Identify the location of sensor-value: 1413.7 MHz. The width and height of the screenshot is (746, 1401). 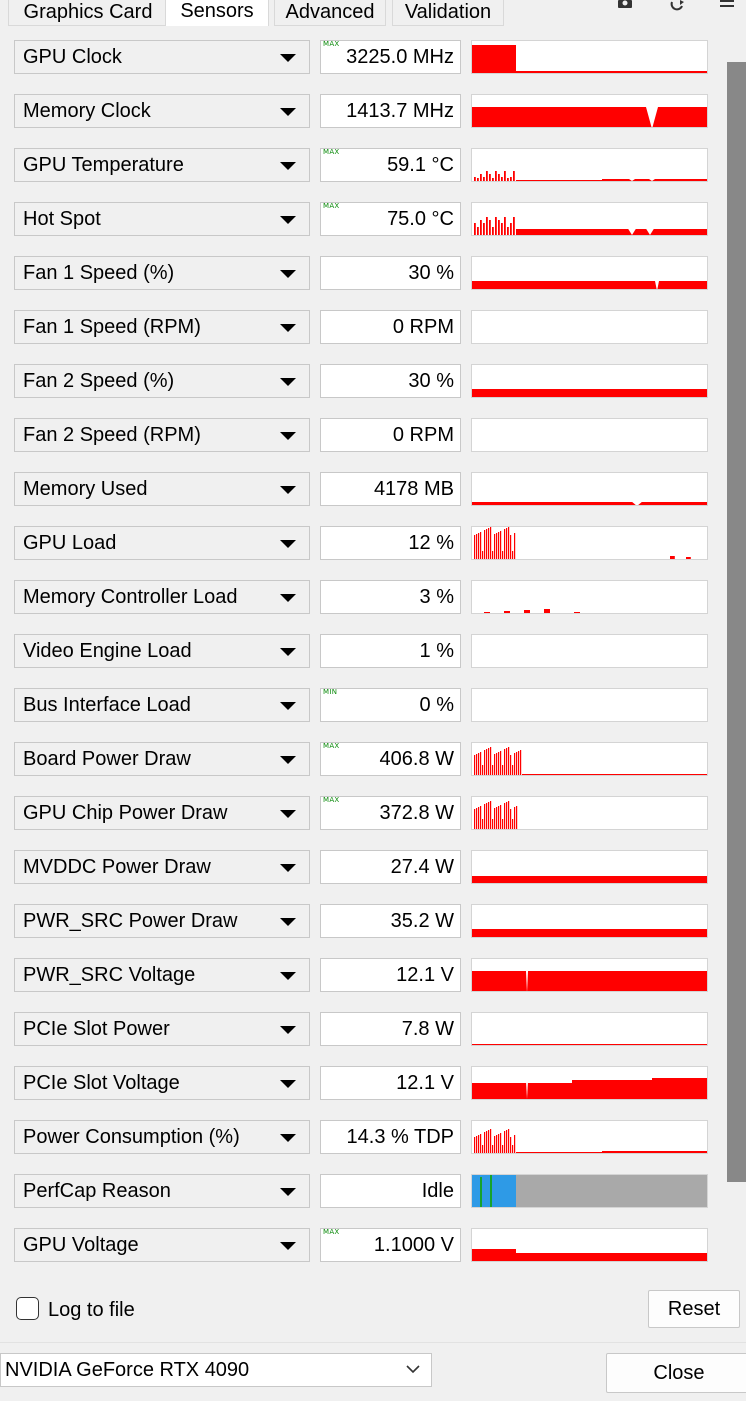
(390, 111).